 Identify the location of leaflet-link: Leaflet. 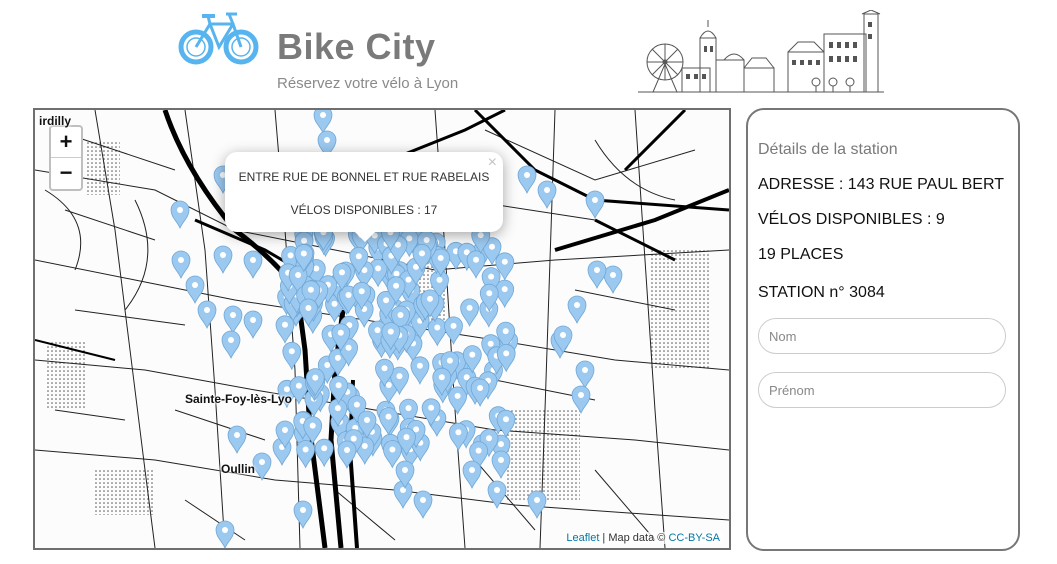
(582, 538).